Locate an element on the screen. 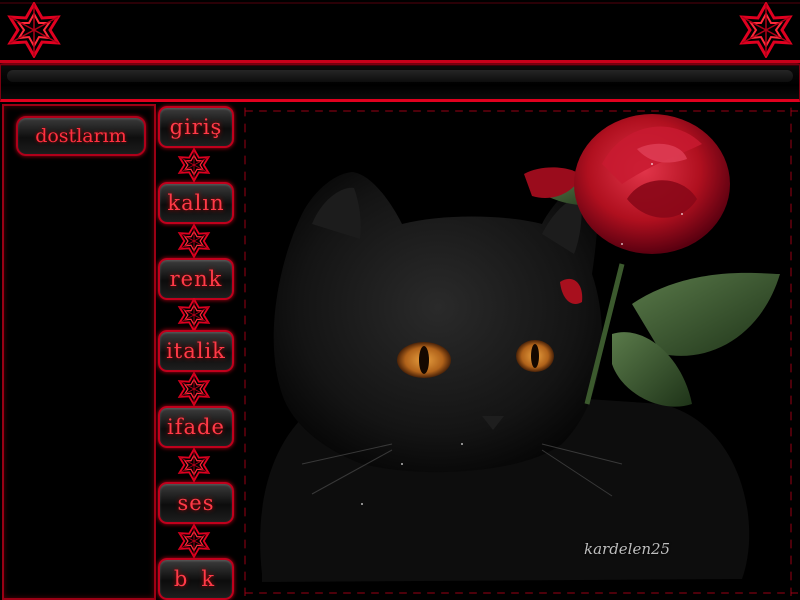  watermark-text: kardelen25 is located at coordinates (627, 549).